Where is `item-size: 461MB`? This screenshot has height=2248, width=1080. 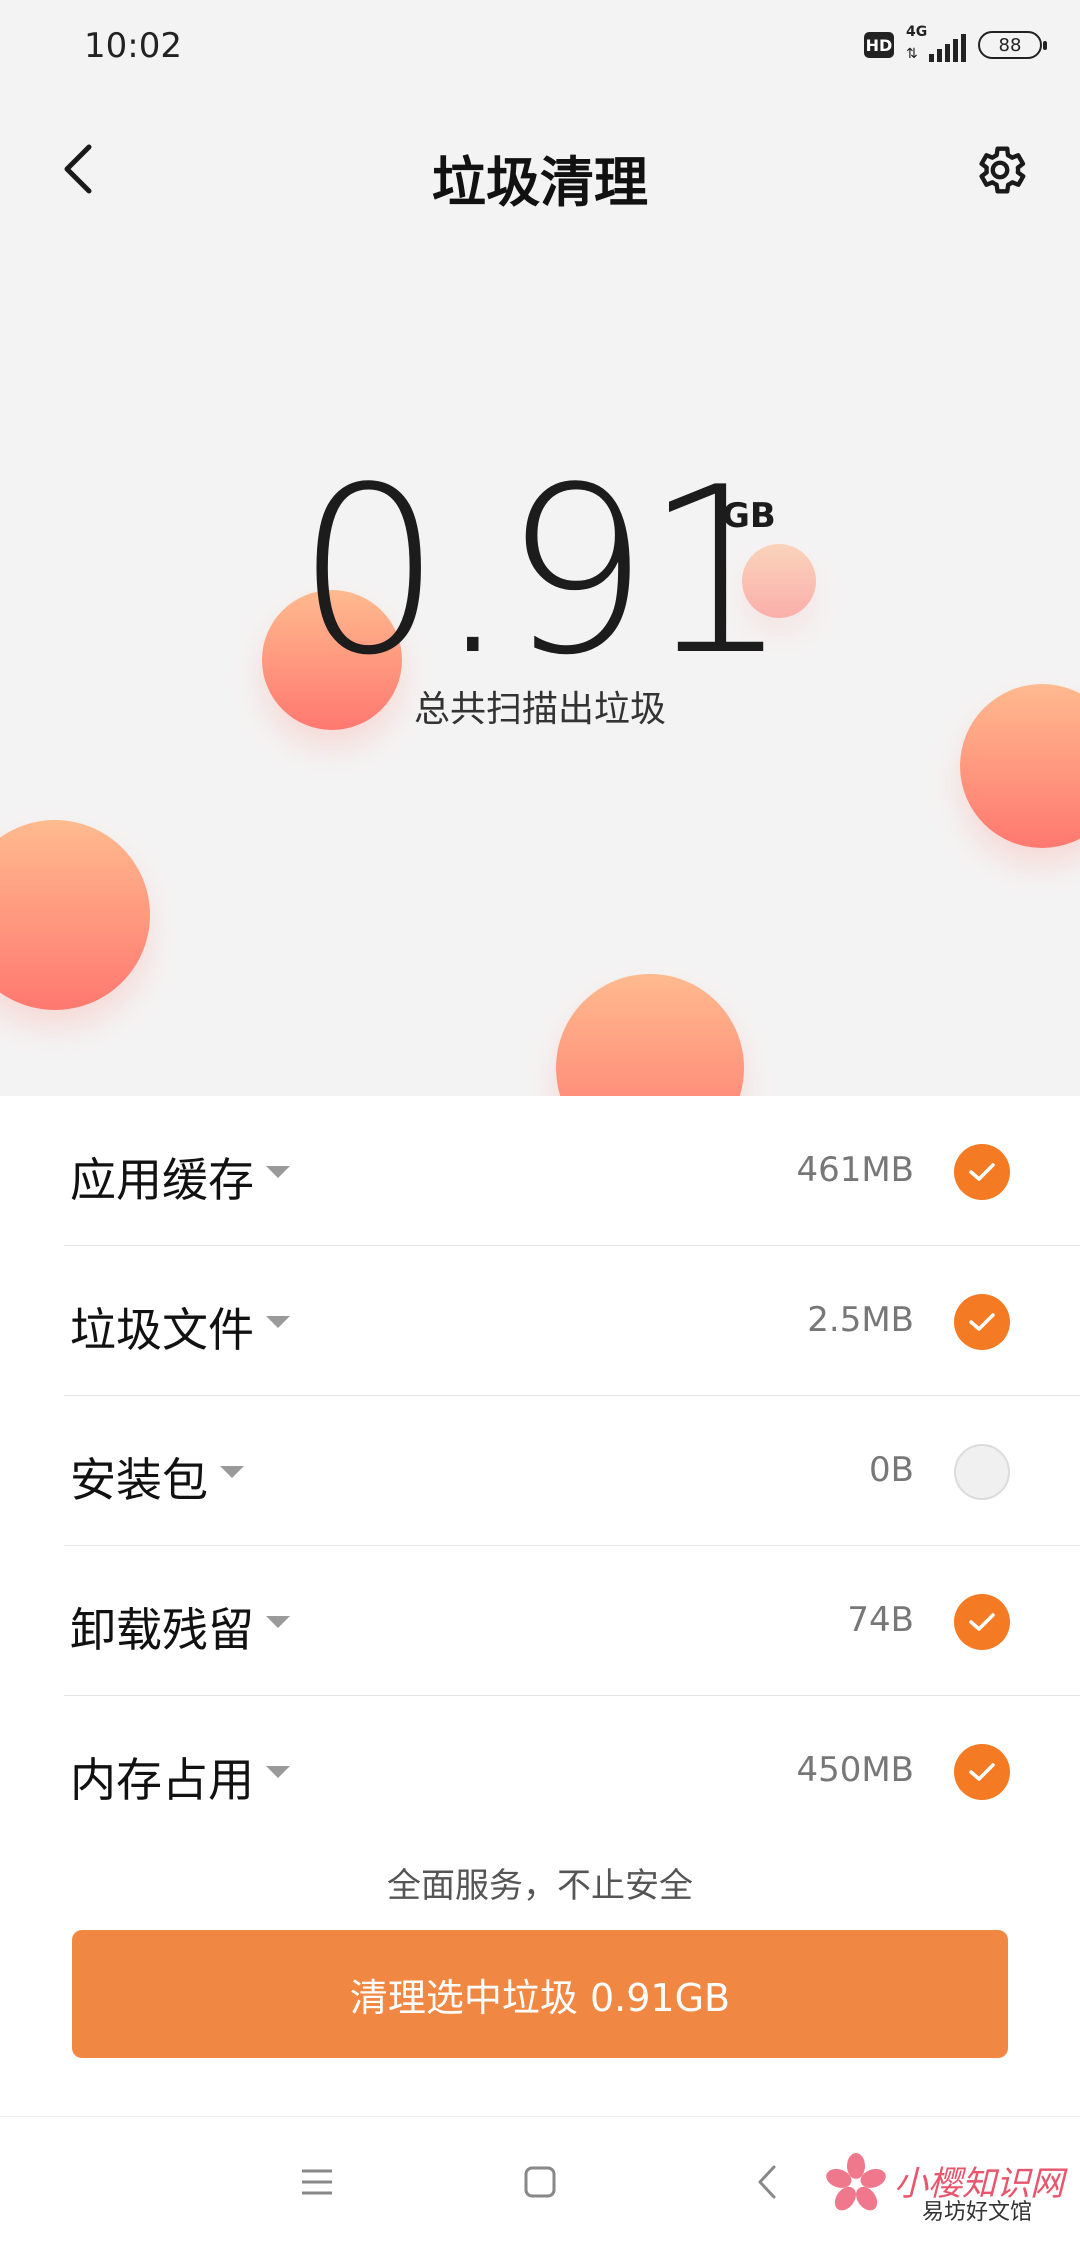 item-size: 461MB is located at coordinates (855, 1170).